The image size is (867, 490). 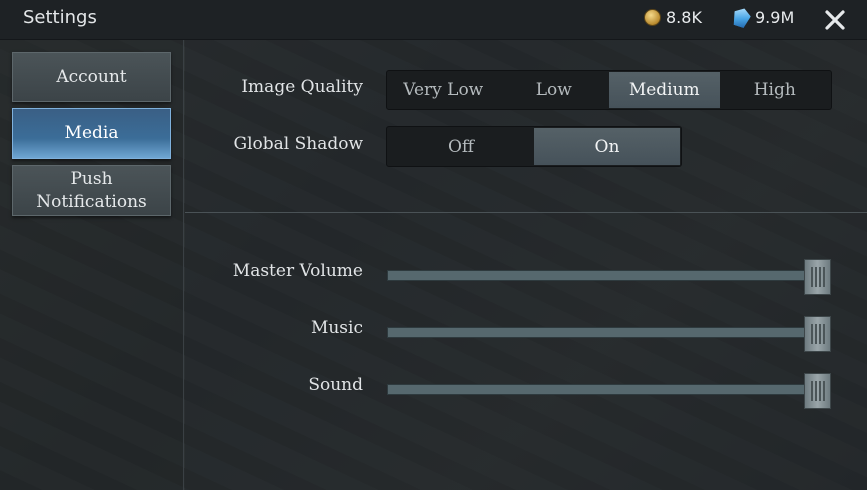 I want to click on coin-counter: 8.8K, so click(x=673, y=17).